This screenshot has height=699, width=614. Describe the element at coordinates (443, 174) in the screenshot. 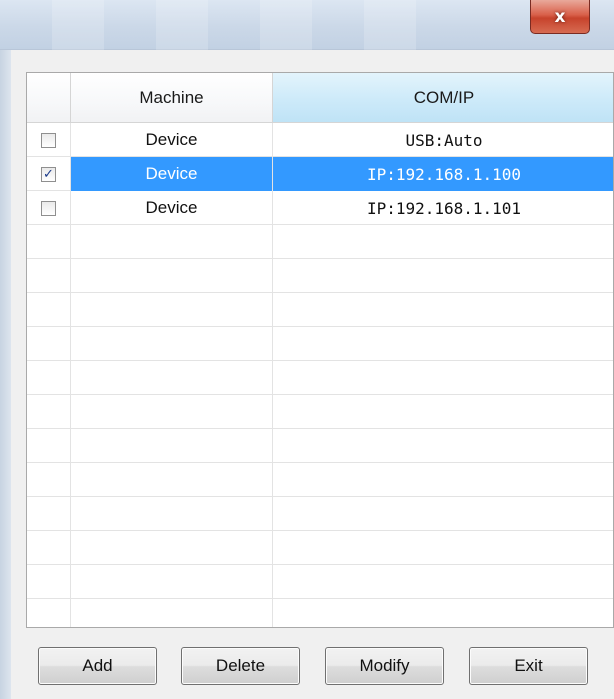

I see `com-ip-cell: IP:192.168.1.100` at that location.